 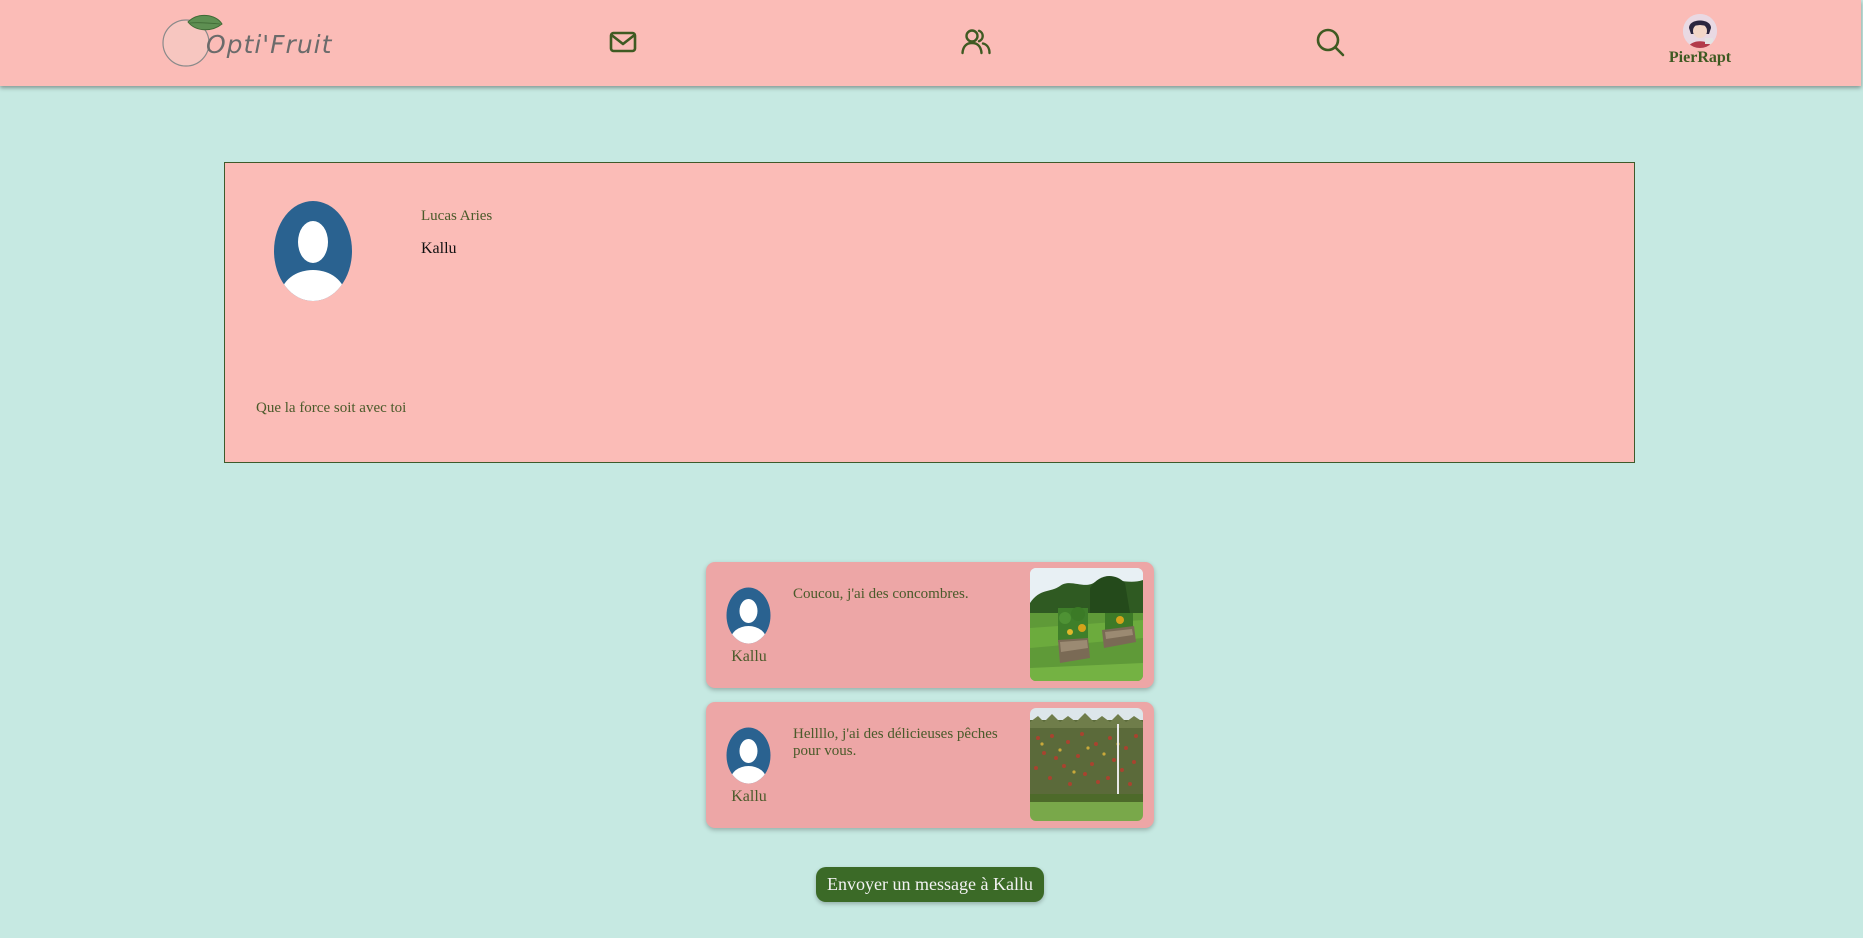 I want to click on post-card: Kallu Coucou, j'ai des concombres., so click(x=930, y=625).